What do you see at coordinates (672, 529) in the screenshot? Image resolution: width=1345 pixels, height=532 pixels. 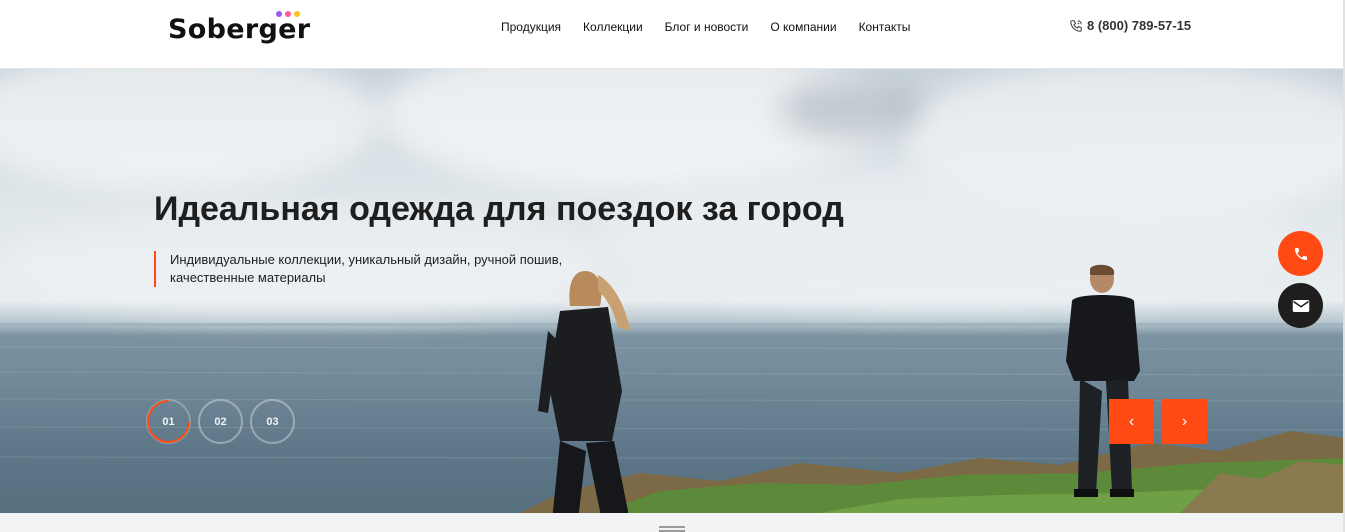 I see `menu-handle-icon` at bounding box center [672, 529].